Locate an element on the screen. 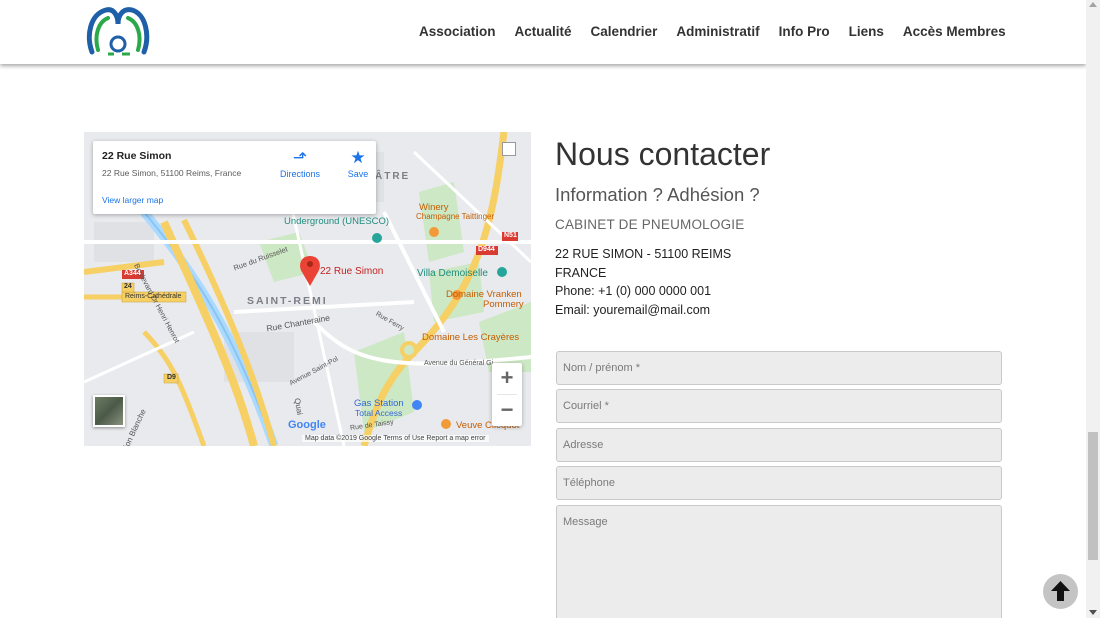 This screenshot has width=1100, height=618. phone-field is located at coordinates (779, 483).